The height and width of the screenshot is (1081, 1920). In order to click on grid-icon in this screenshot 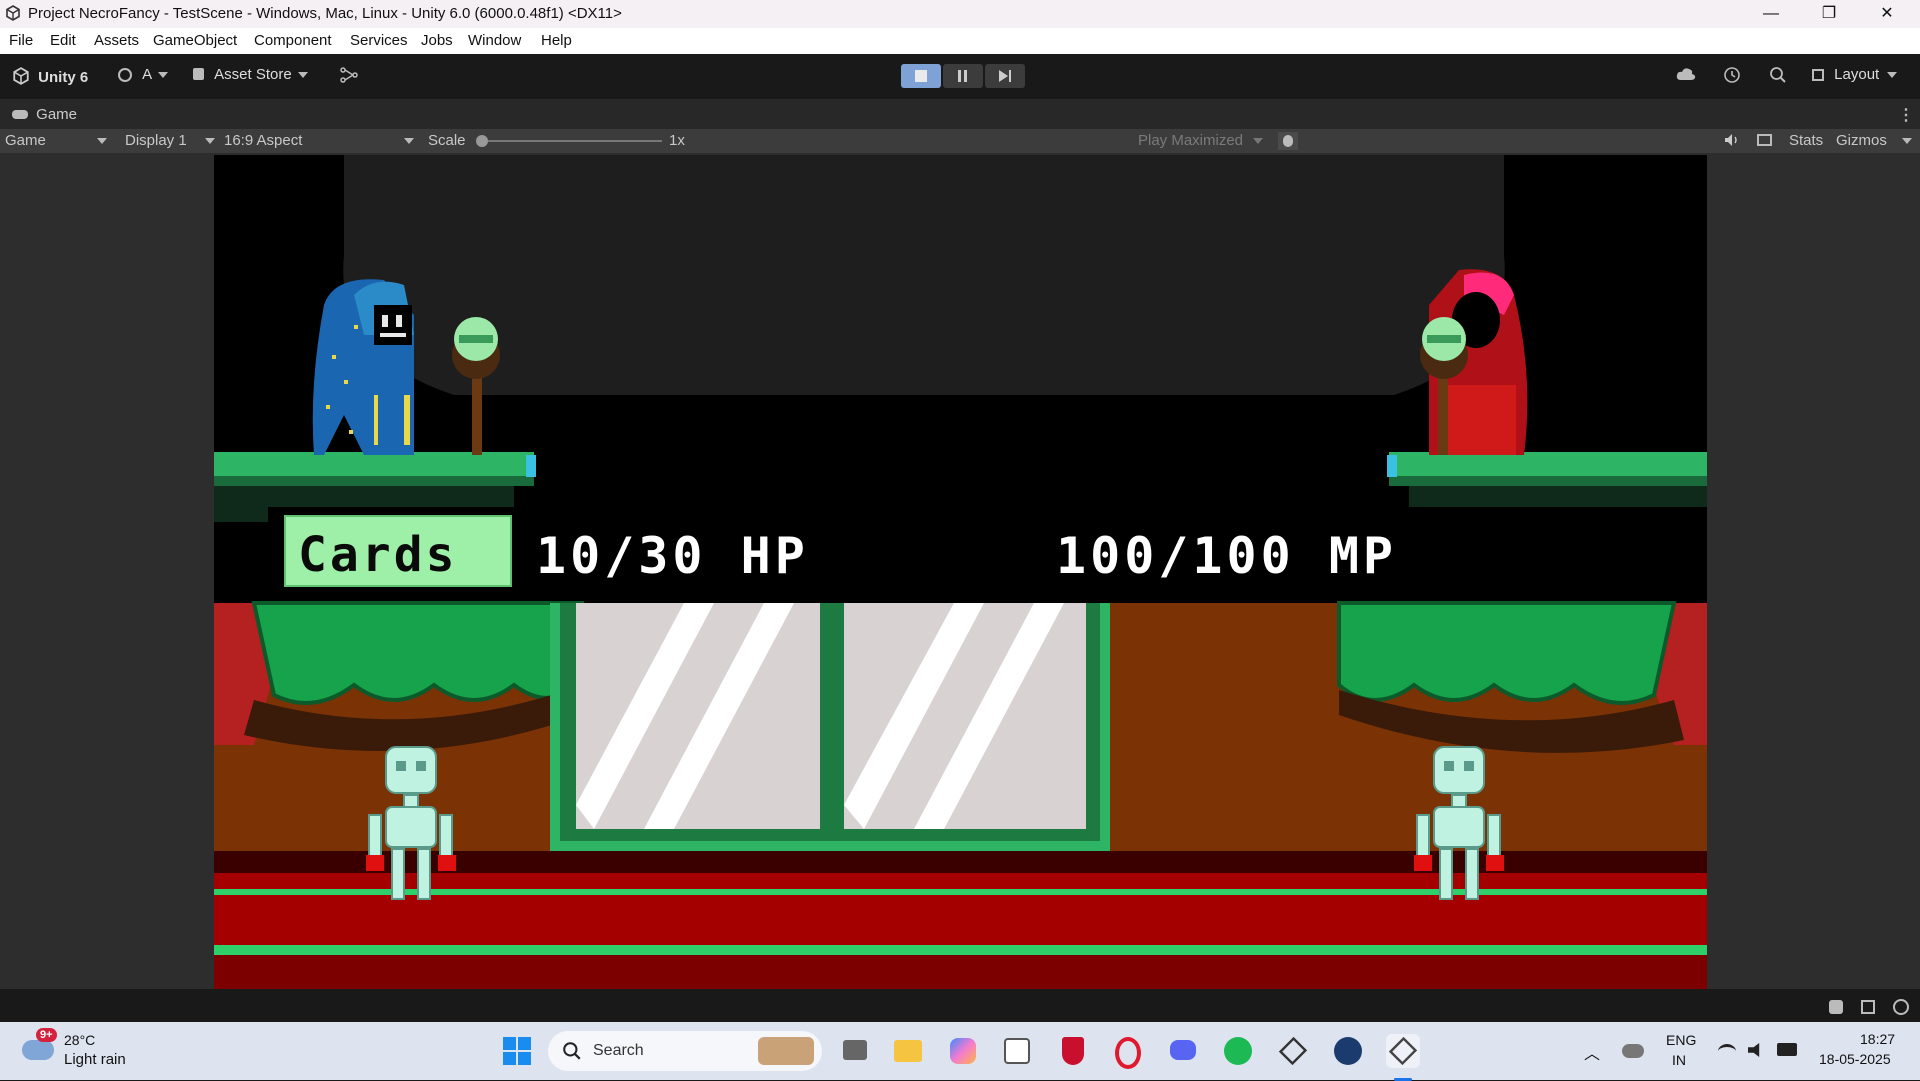, I will do `click(1764, 140)`.